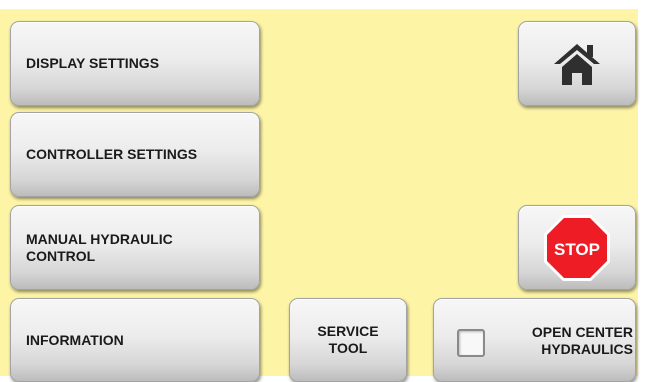 This screenshot has width=645, height=382. I want to click on open-center-hydraulics-label: OPEN CENTER HYDRAULICS, so click(582, 341).